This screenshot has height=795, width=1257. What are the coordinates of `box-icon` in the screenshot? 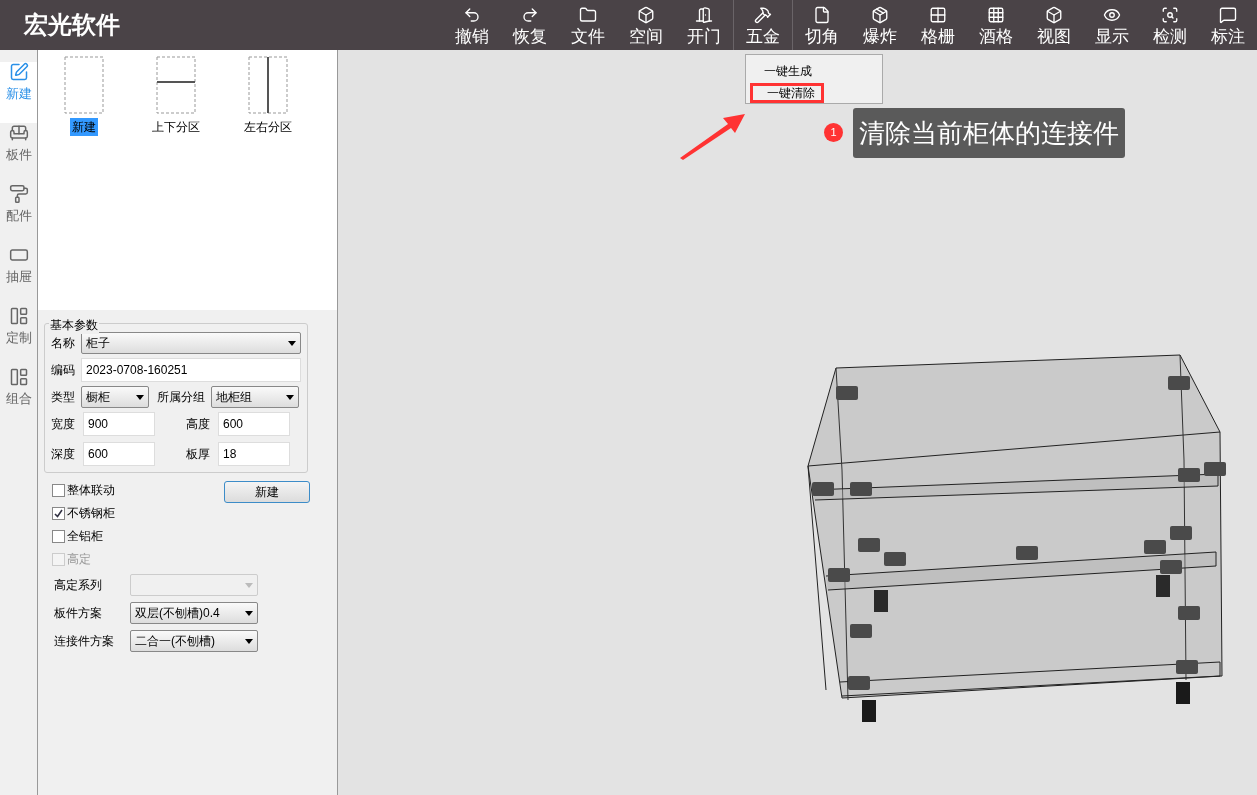 It's located at (880, 14).